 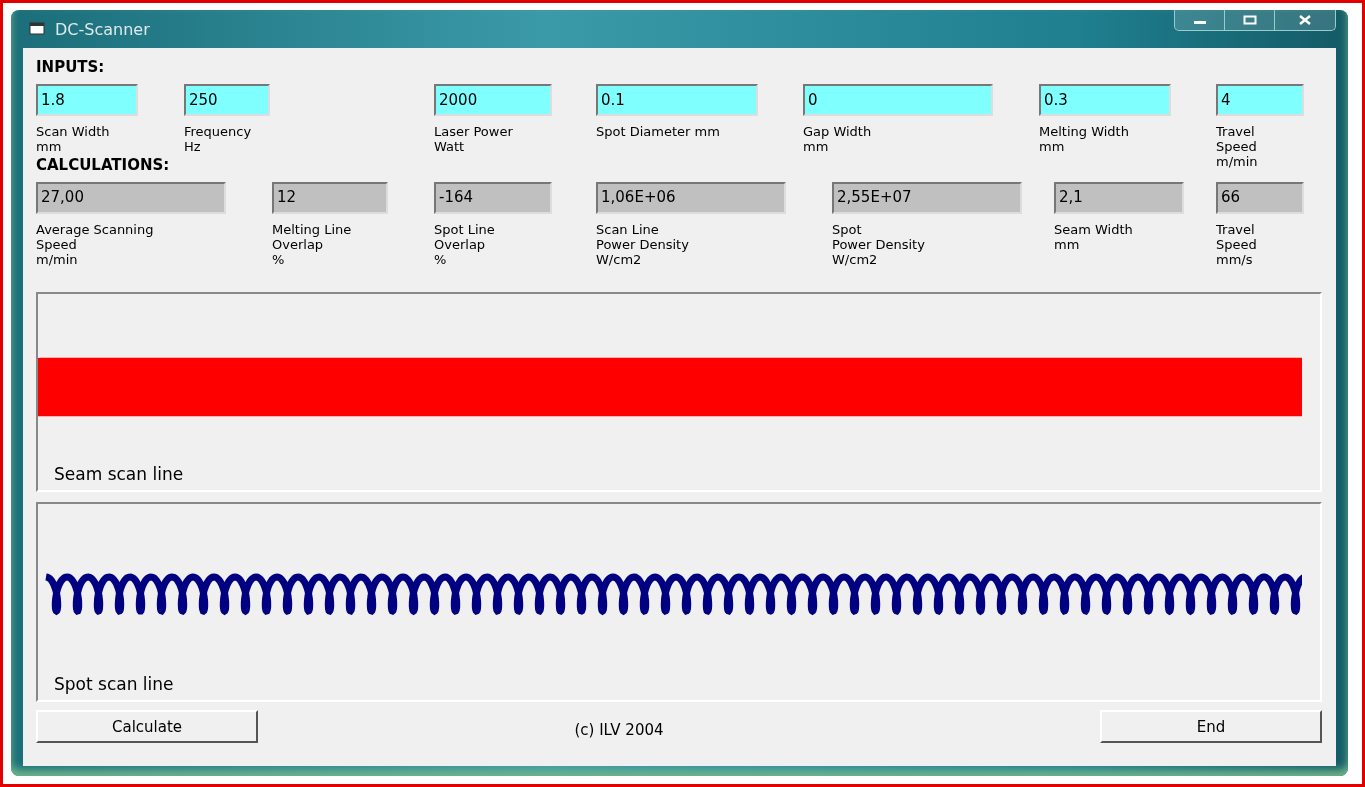 I want to click on window-icon, so click(x=38, y=29).